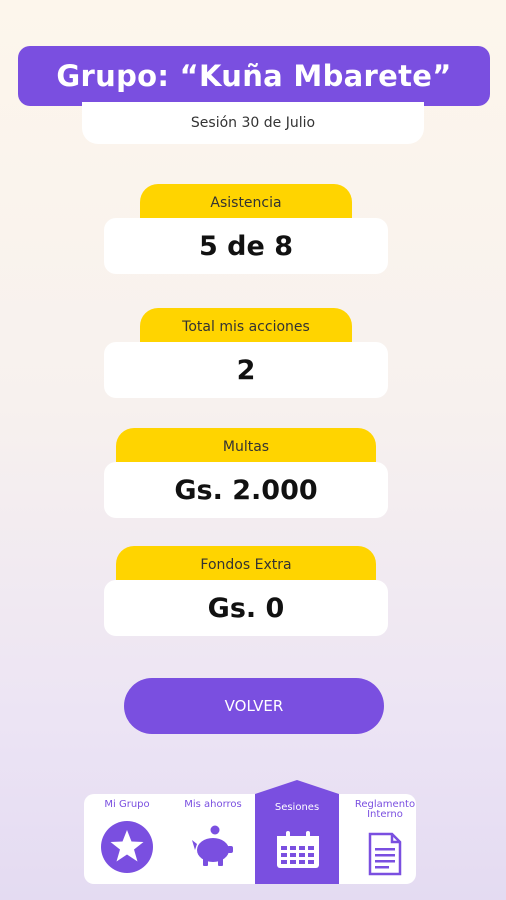 The height and width of the screenshot is (900, 506). I want to click on session-date: Sesión 30 de Julio, so click(253, 123).